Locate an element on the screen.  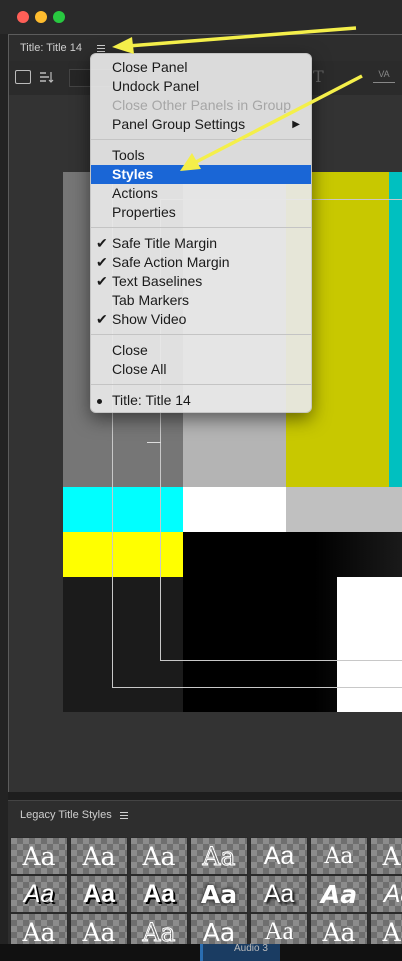
submenu-arrow-icon: ▶ is located at coordinates (296, 124).